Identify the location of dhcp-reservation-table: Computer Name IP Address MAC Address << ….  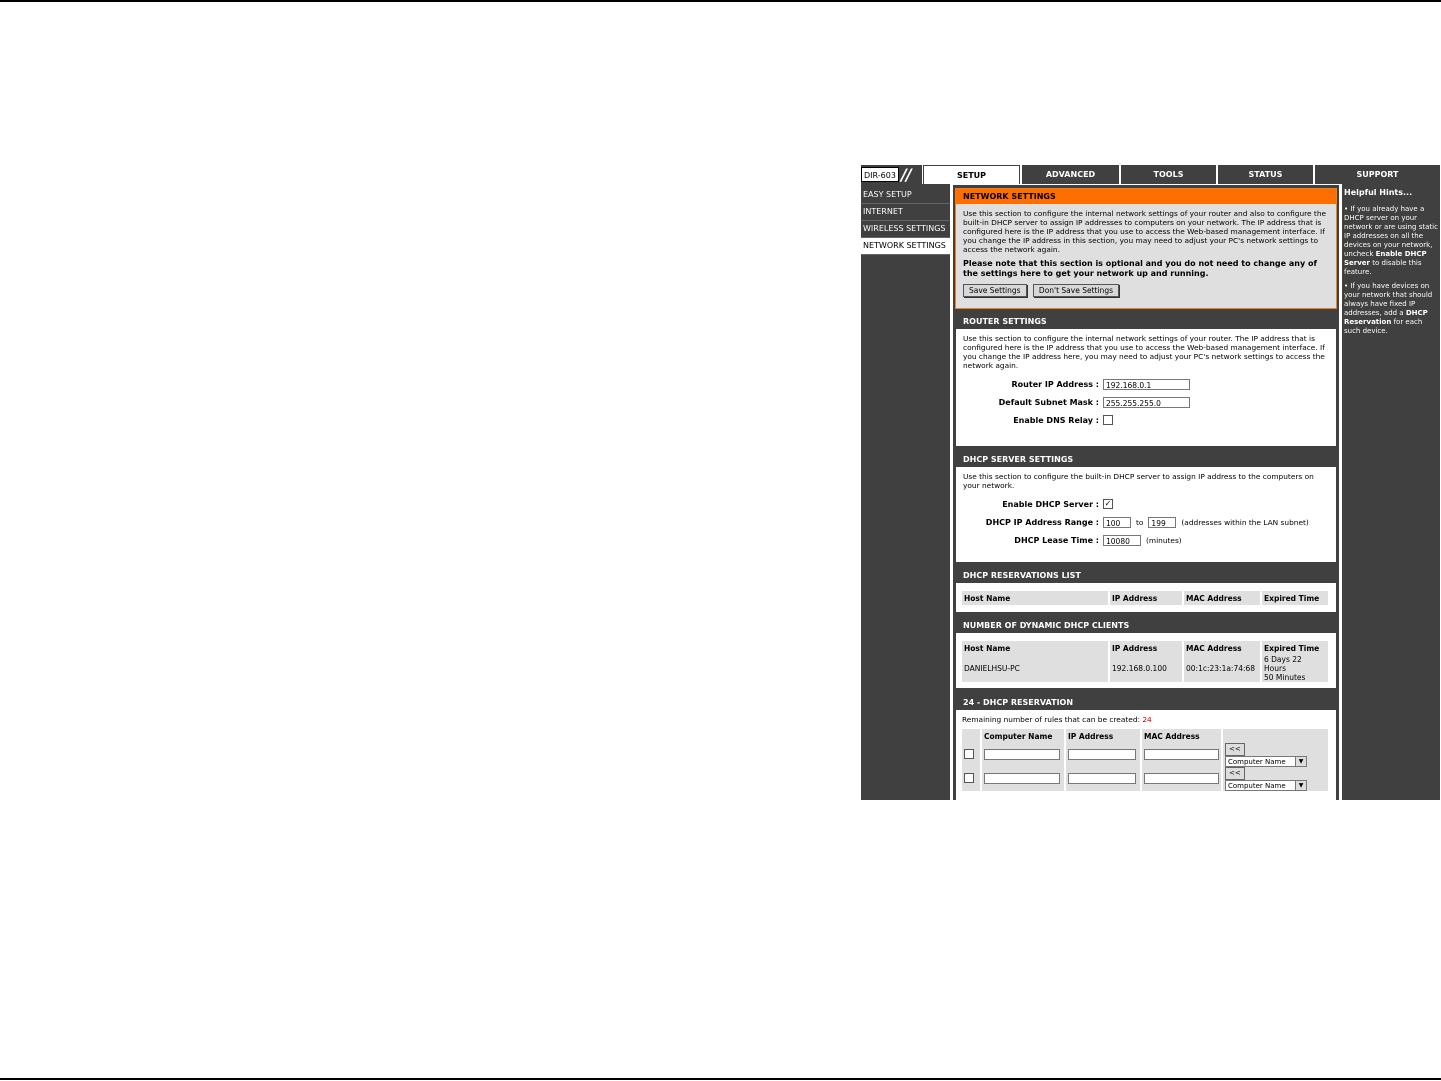
(1146, 760).